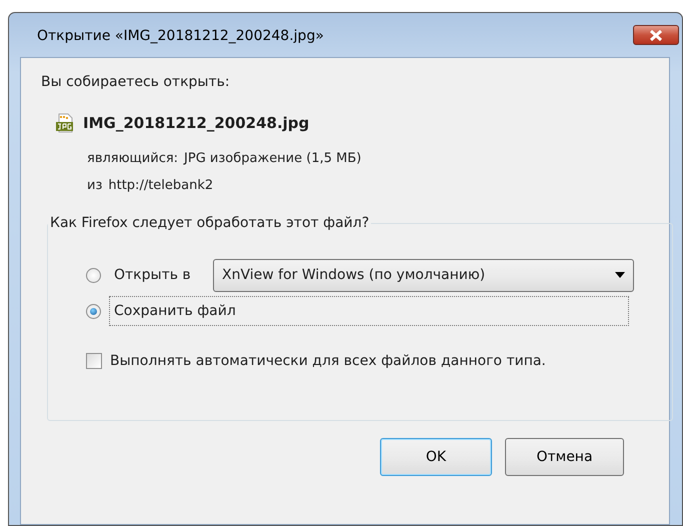  I want to click on file-name: IMG_20181212_200248.jpg, so click(196, 123).